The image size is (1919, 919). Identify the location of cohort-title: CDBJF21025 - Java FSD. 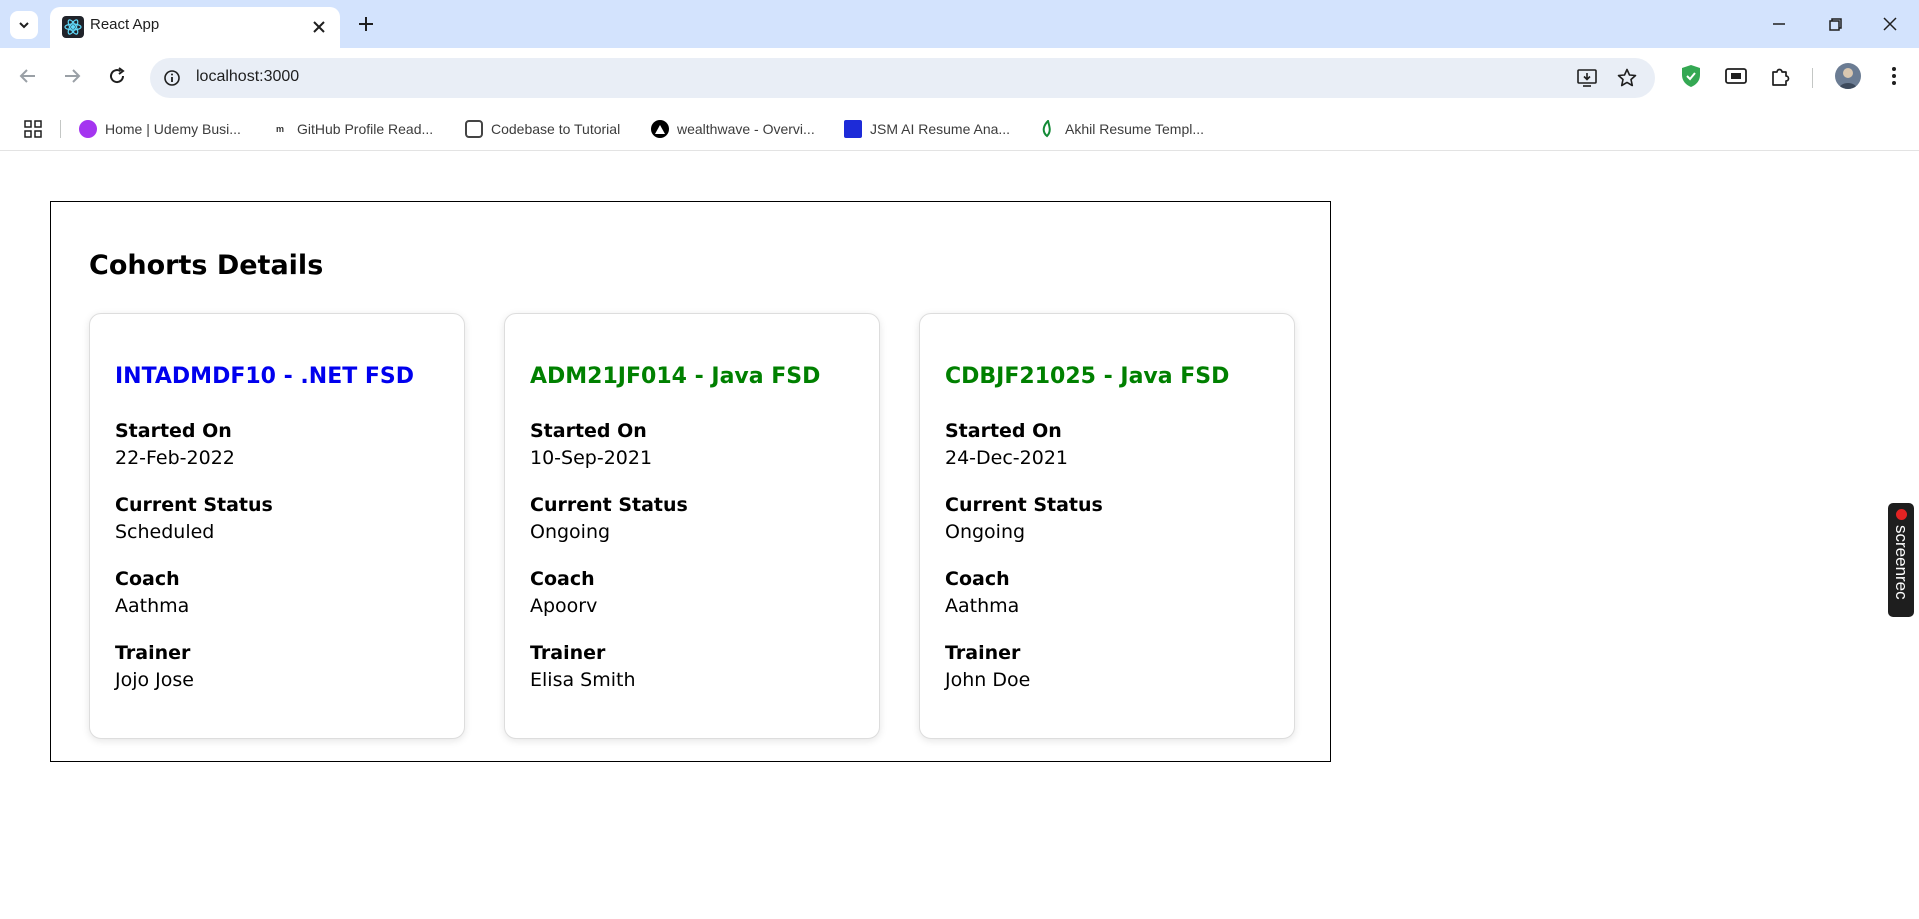
(1087, 376).